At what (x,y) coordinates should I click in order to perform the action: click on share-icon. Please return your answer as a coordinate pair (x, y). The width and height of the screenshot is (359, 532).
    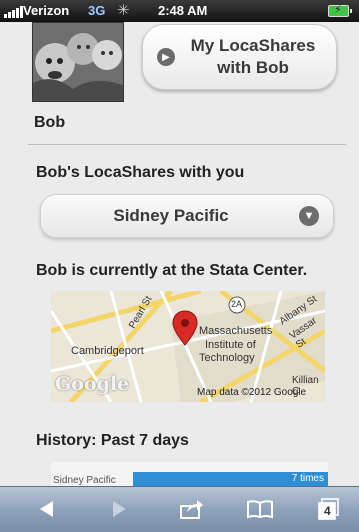
    Looking at the image, I should click on (192, 509).